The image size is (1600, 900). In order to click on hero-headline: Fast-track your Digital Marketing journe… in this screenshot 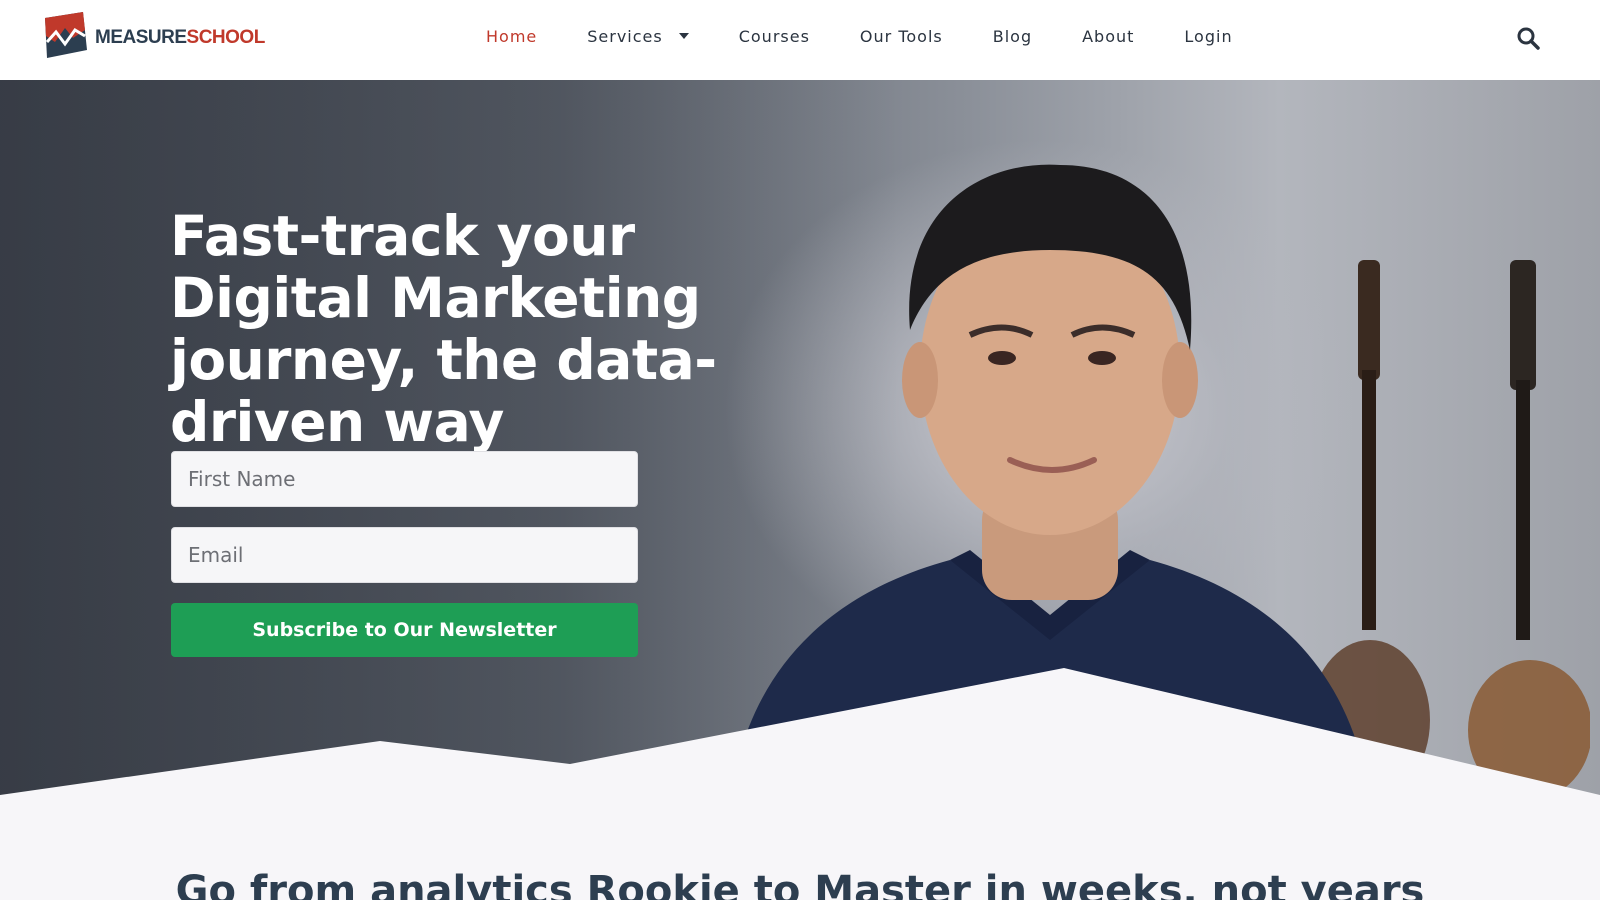, I will do `click(443, 329)`.